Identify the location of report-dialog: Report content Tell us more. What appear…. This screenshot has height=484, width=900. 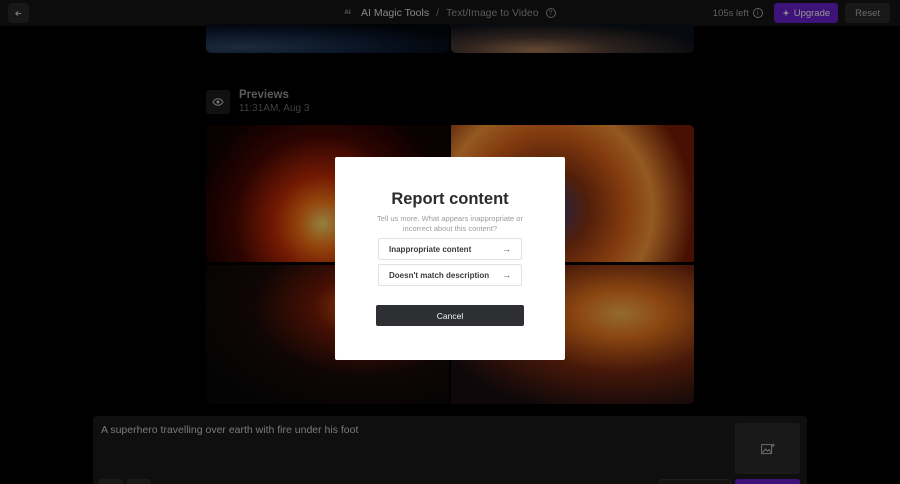
(450, 258).